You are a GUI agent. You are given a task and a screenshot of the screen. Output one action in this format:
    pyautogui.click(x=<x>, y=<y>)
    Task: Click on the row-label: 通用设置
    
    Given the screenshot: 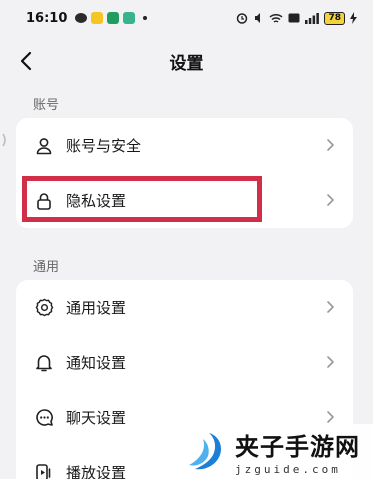 What is the action you would take?
    pyautogui.click(x=96, y=308)
    